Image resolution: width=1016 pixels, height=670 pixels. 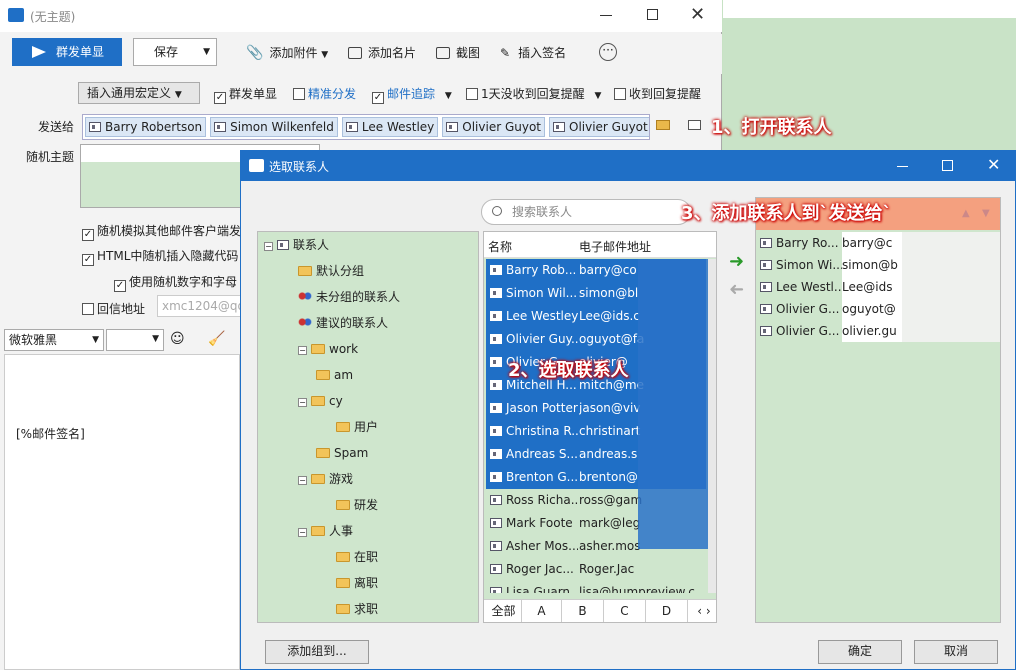 What do you see at coordinates (328, 349) in the screenshot?
I see `tree-item: − work` at bounding box center [328, 349].